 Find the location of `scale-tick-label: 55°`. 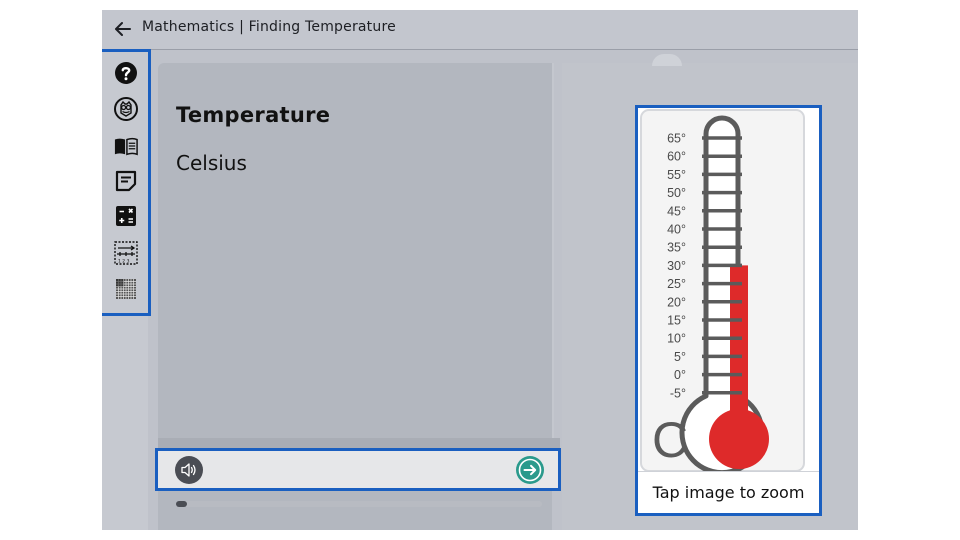

scale-tick-label: 55° is located at coordinates (676, 175).